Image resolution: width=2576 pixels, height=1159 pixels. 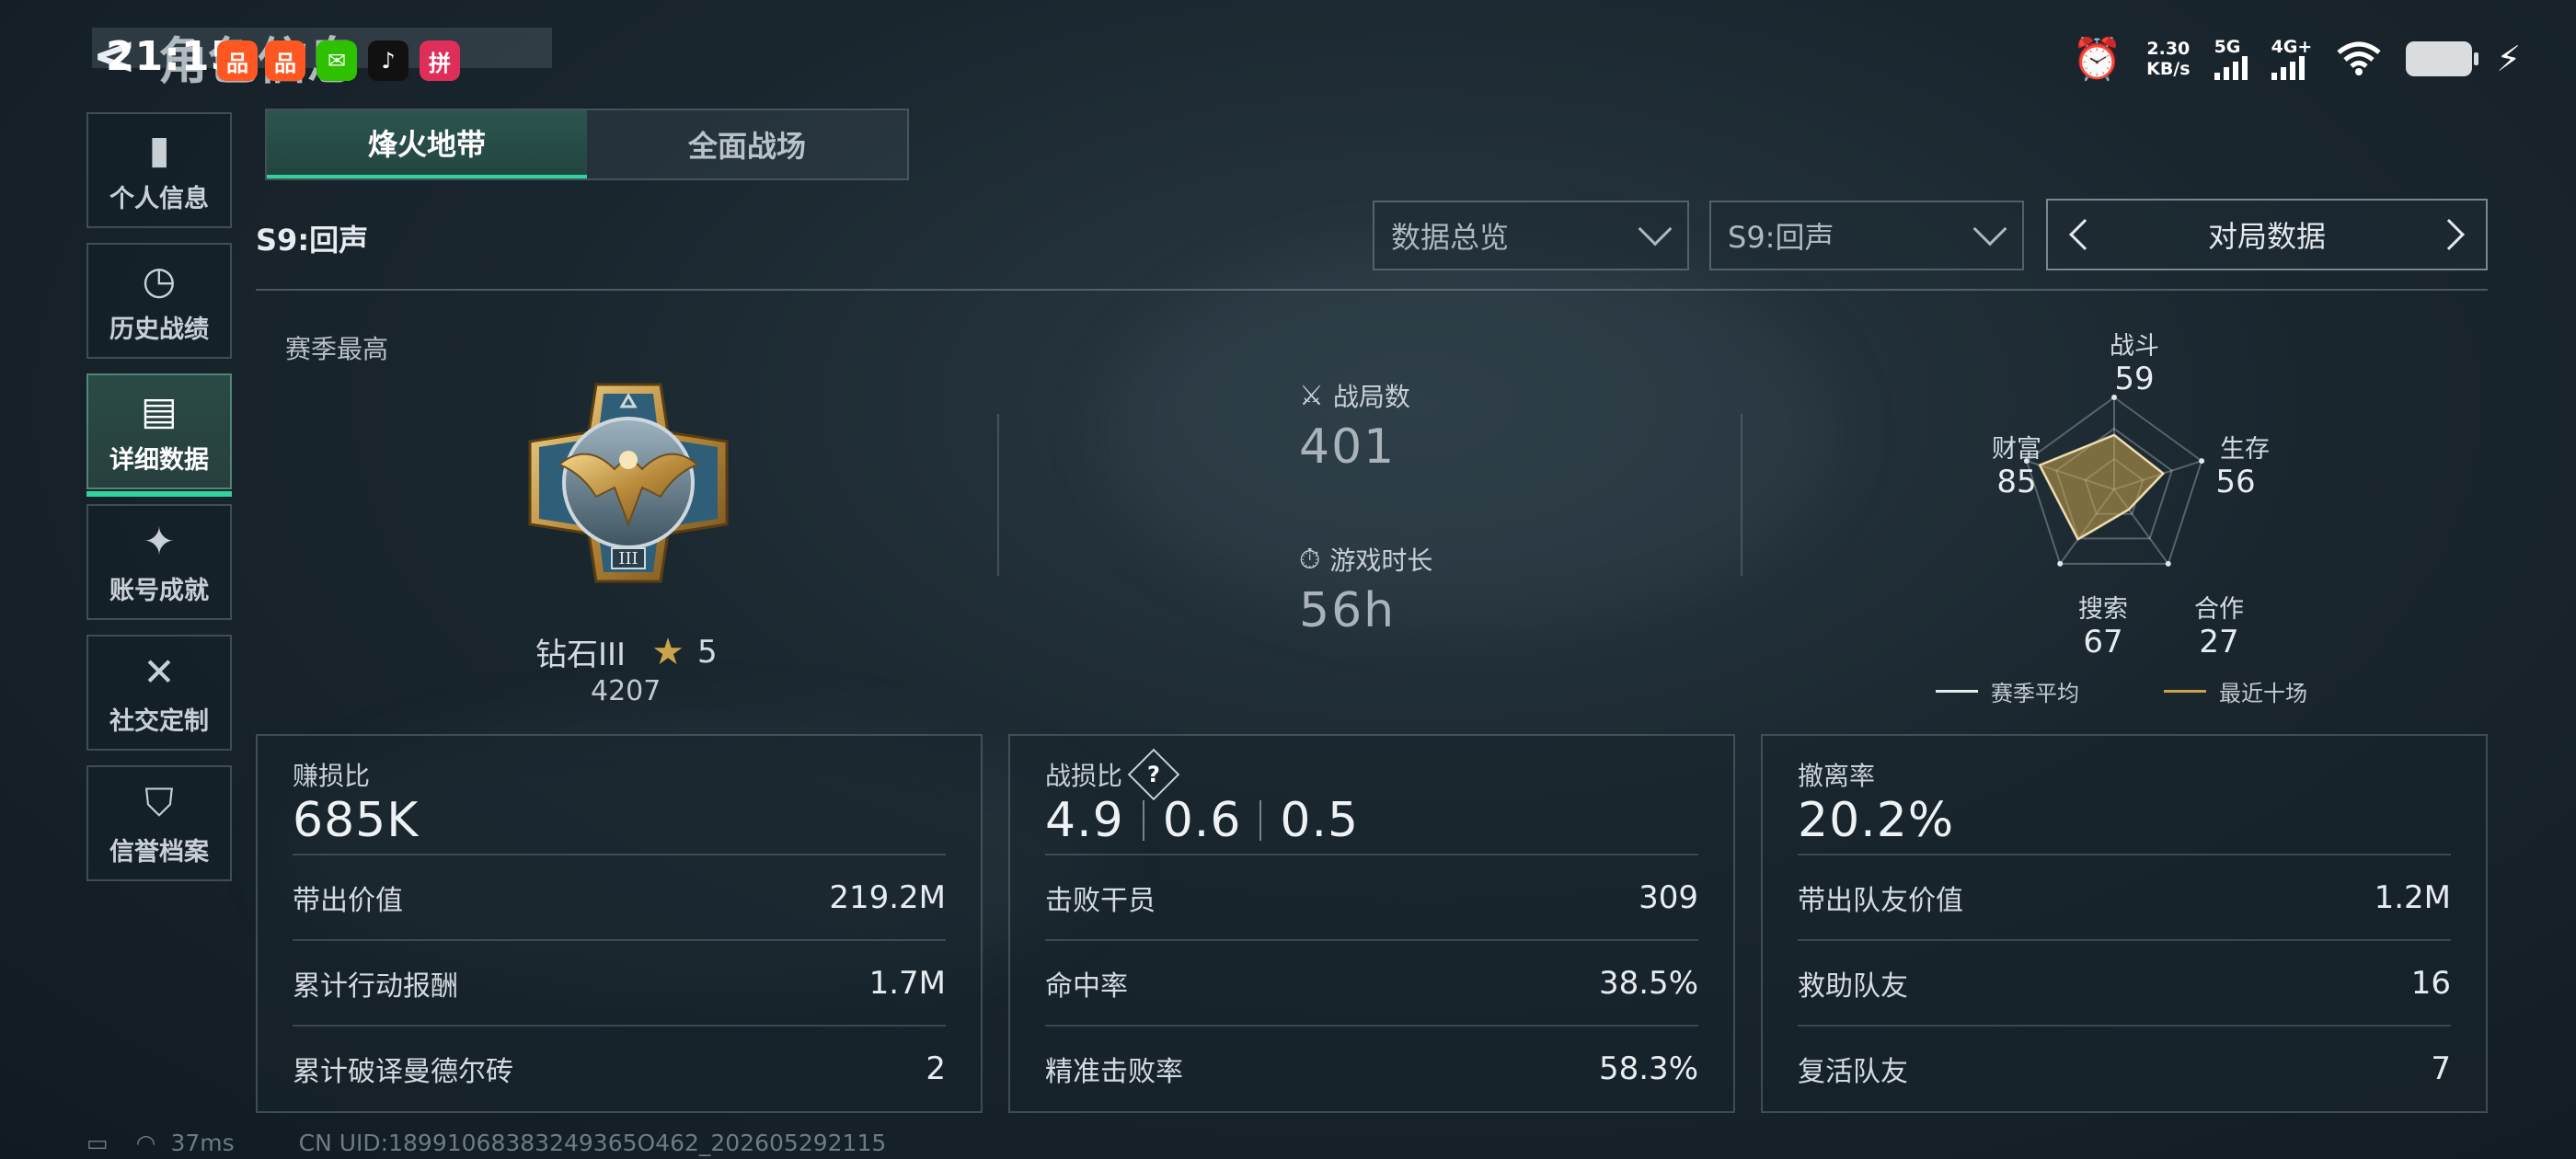 I want to click on table-row: 累计破译曼德尔砖 2, so click(x=619, y=1067).